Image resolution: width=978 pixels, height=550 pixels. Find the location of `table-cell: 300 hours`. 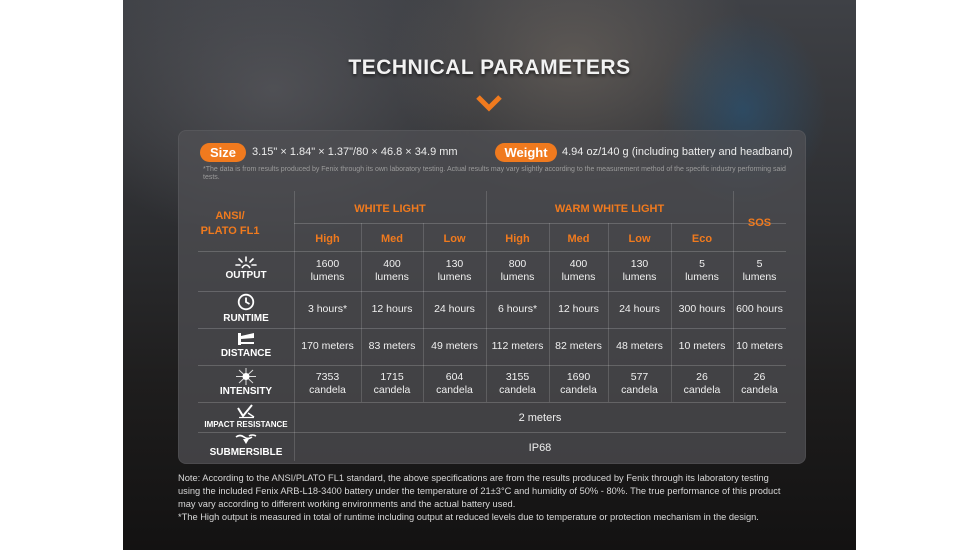

table-cell: 300 hours is located at coordinates (702, 309).